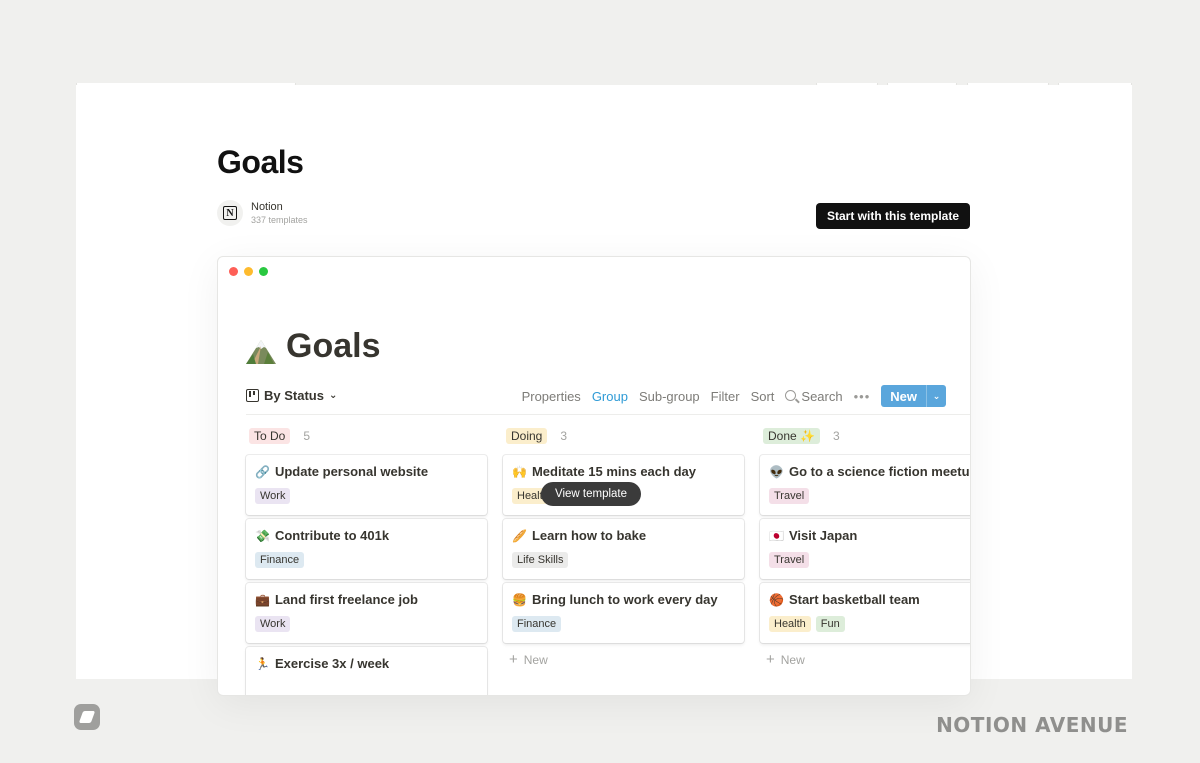  What do you see at coordinates (263, 271) in the screenshot?
I see `maximize-dot-icon` at bounding box center [263, 271].